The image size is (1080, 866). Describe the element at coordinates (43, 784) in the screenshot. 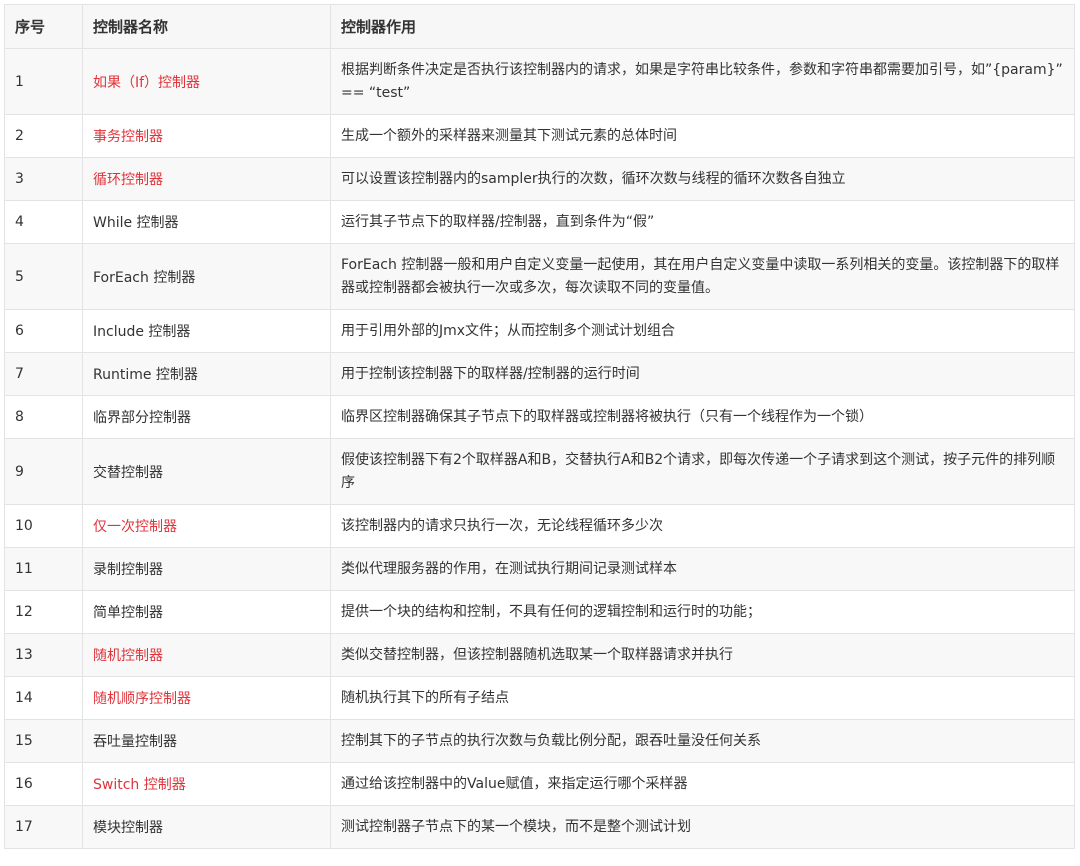

I see `row-number: 16` at that location.